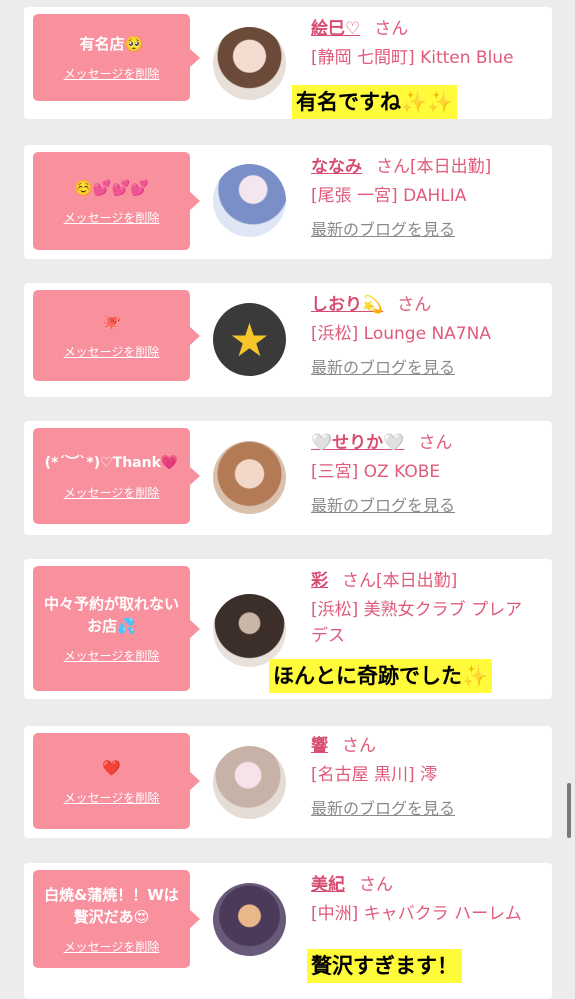 The height and width of the screenshot is (999, 575). I want to click on cast-name-link: 美紀, so click(328, 885).